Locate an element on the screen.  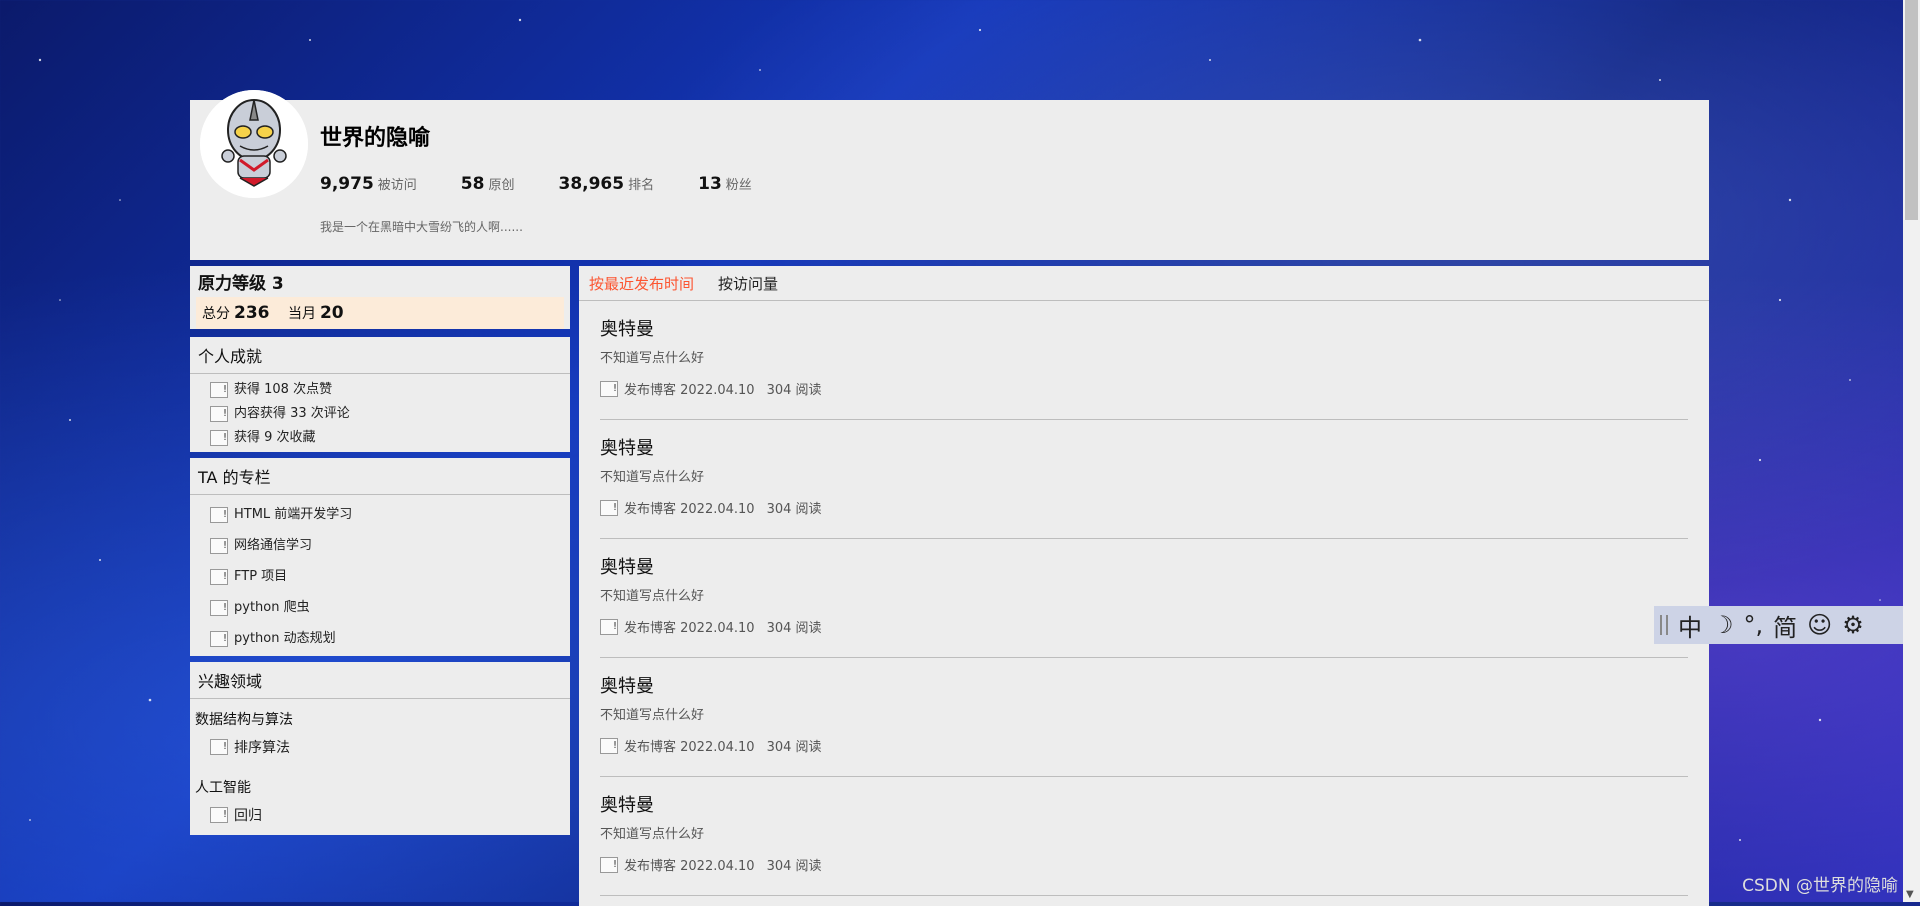
interests-title: 兴趣领域 is located at coordinates (380, 680).